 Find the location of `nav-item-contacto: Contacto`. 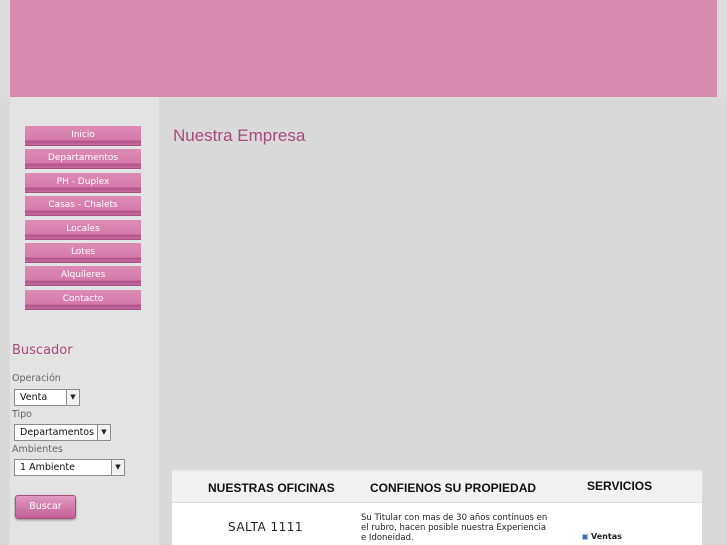

nav-item-contacto: Contacto is located at coordinates (83, 299).